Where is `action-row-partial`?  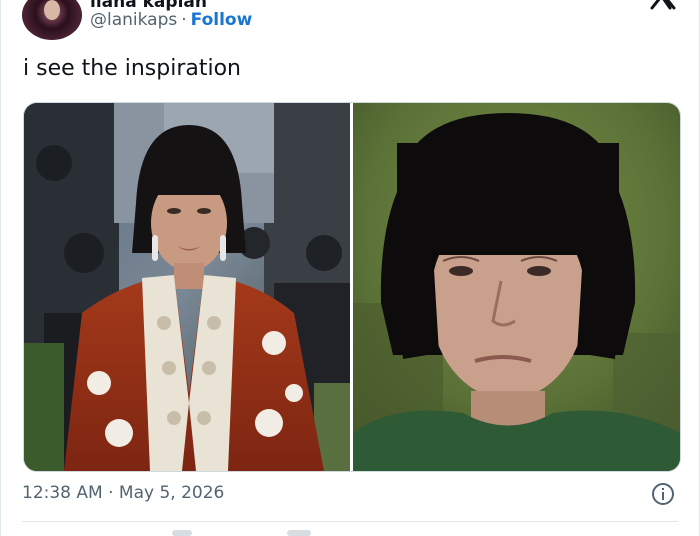
action-row-partial is located at coordinates (350, 532).